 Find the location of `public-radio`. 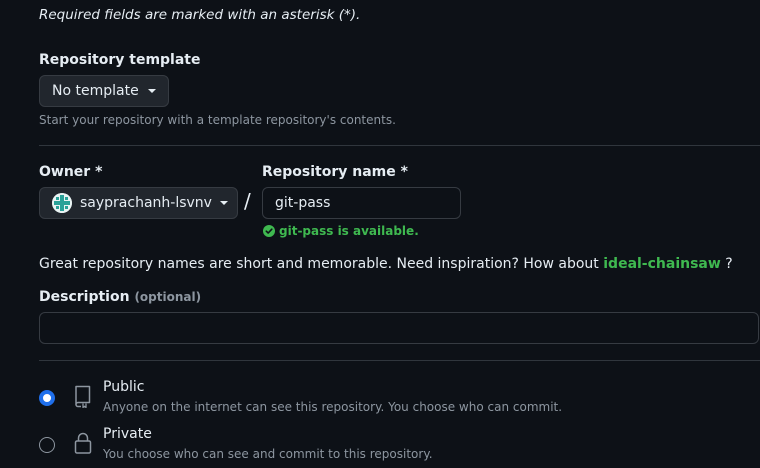

public-radio is located at coordinates (47, 398).